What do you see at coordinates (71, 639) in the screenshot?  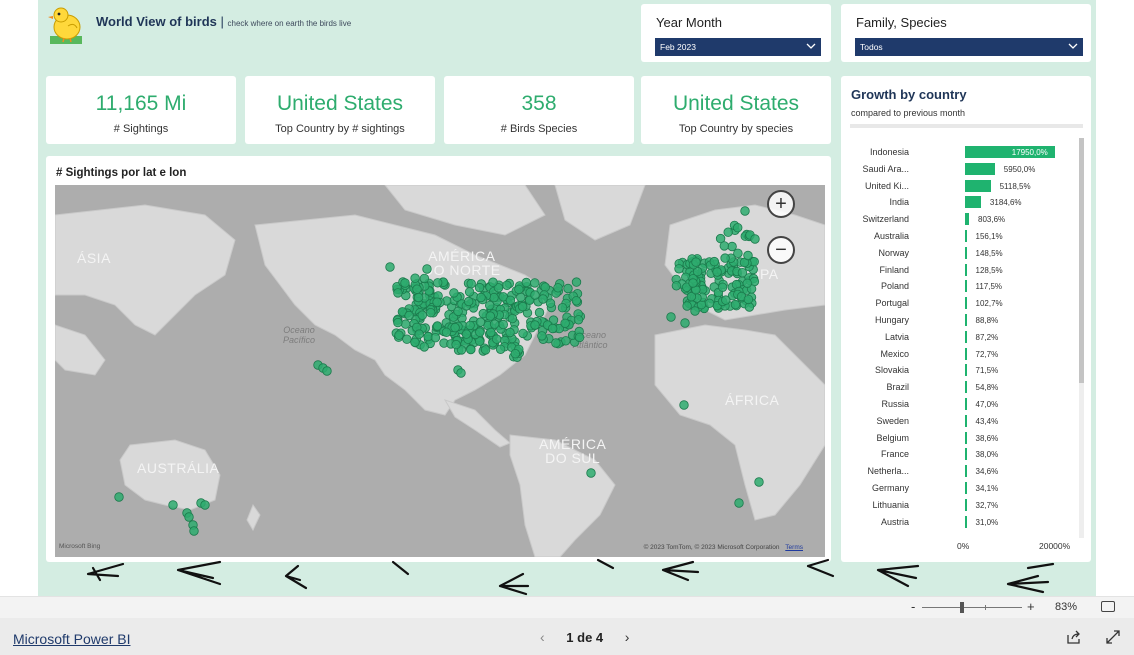 I see `power-bi-link: Microsoft Power BI` at bounding box center [71, 639].